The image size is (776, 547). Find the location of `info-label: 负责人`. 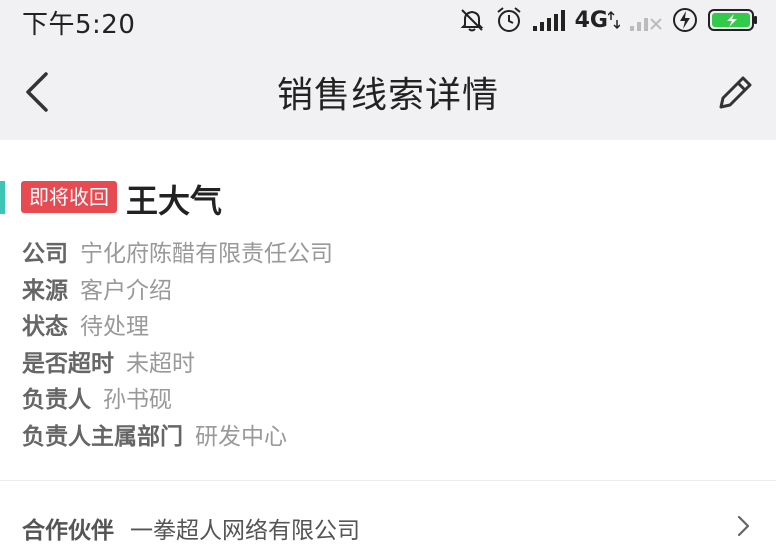

info-label: 负责人 is located at coordinates (56, 400).